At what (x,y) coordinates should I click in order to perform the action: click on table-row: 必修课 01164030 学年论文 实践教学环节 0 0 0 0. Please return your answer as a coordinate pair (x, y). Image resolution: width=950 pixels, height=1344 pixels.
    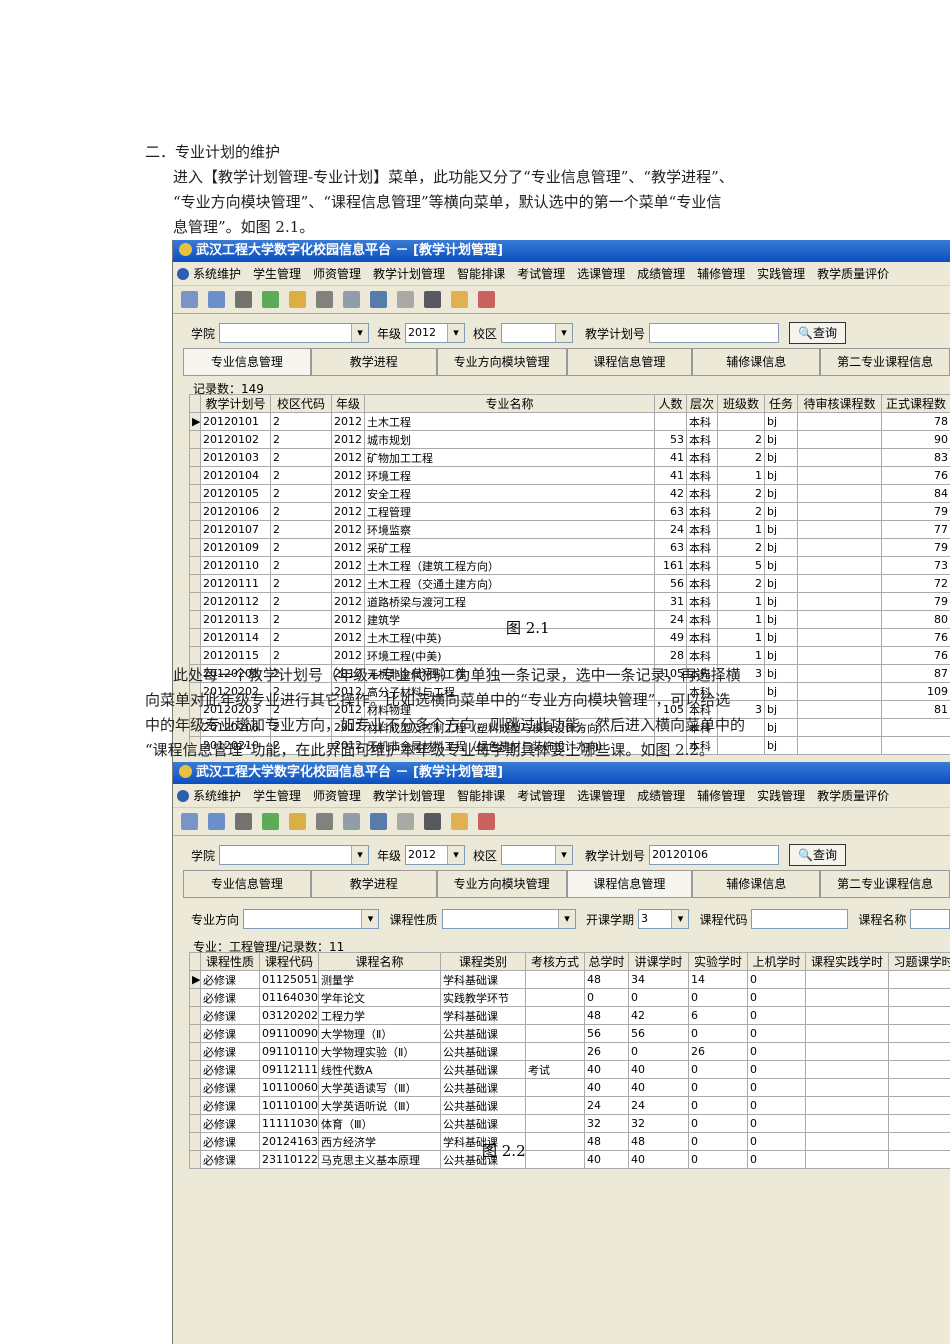
    Looking at the image, I should click on (569, 997).